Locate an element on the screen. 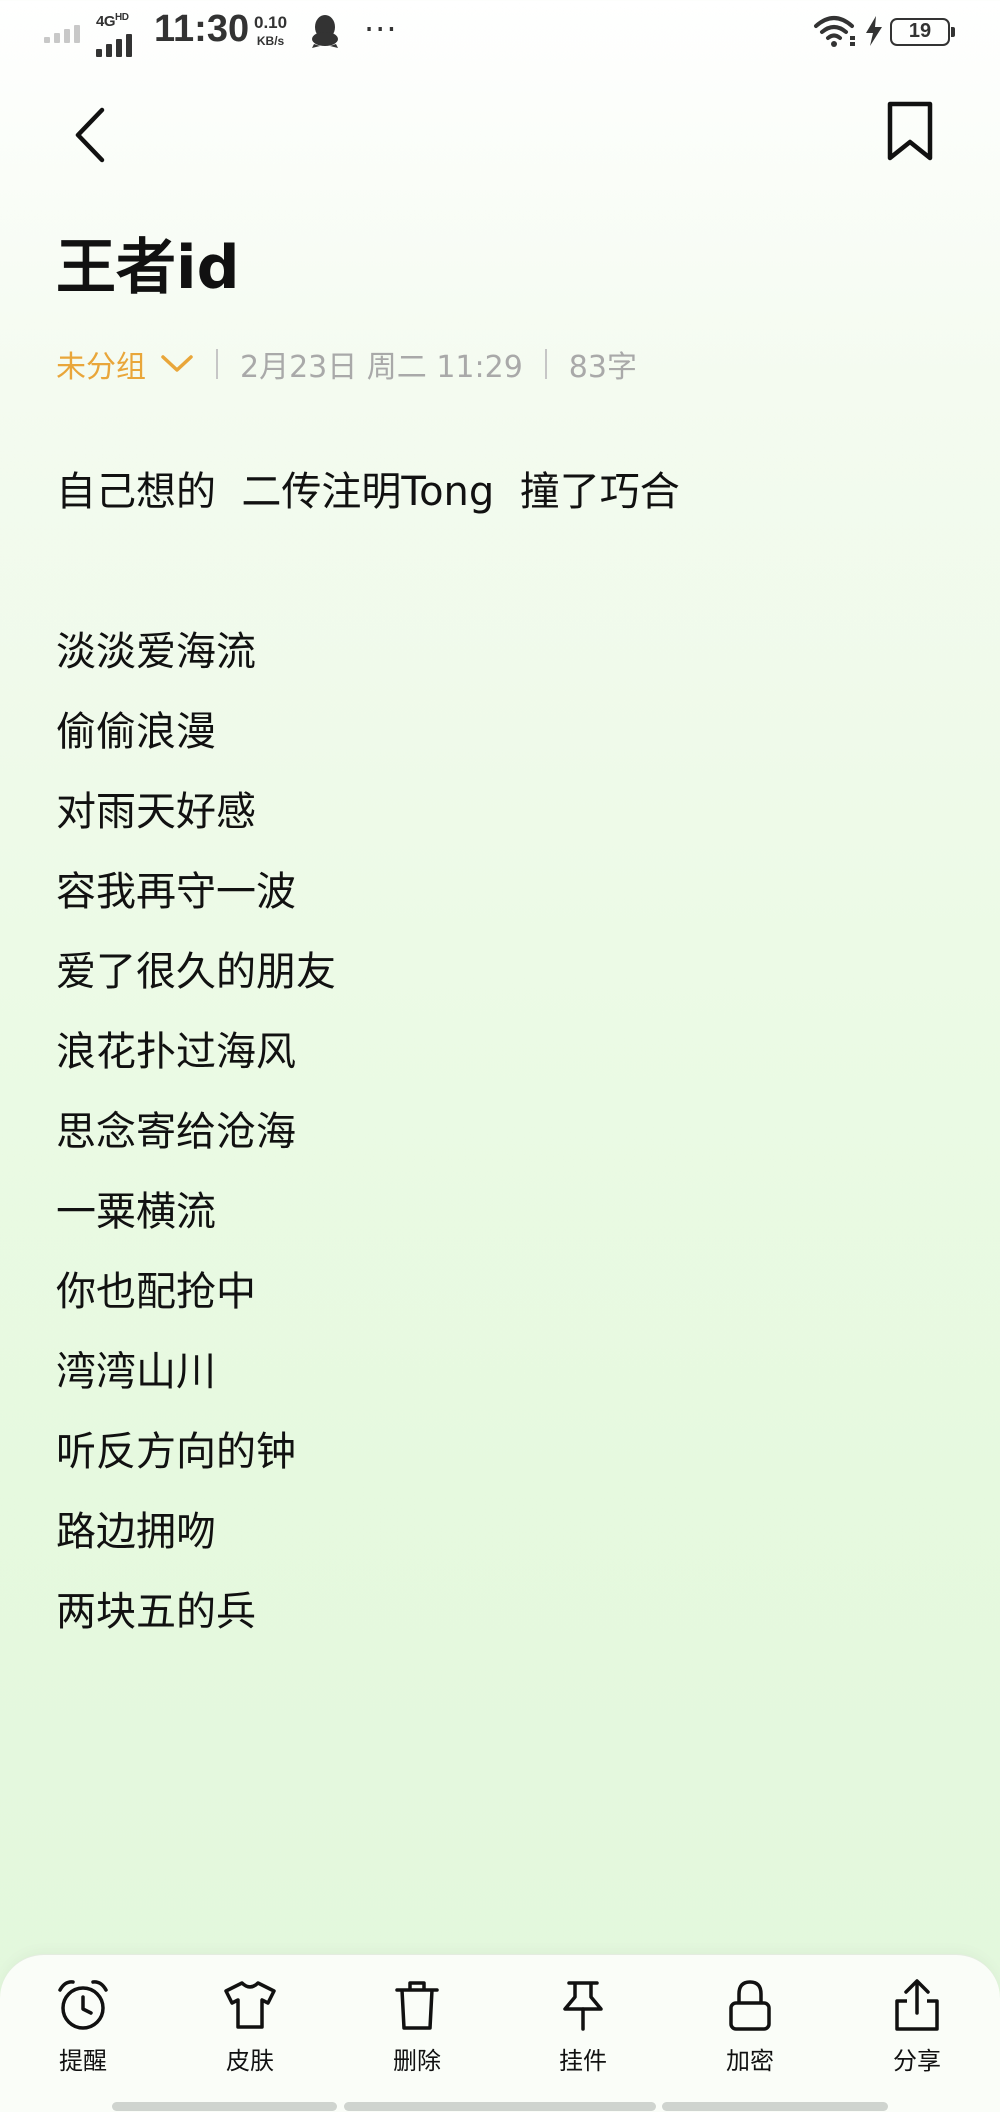 The image size is (1000, 2112). note-line: 容我再守一波 is located at coordinates (176, 892).